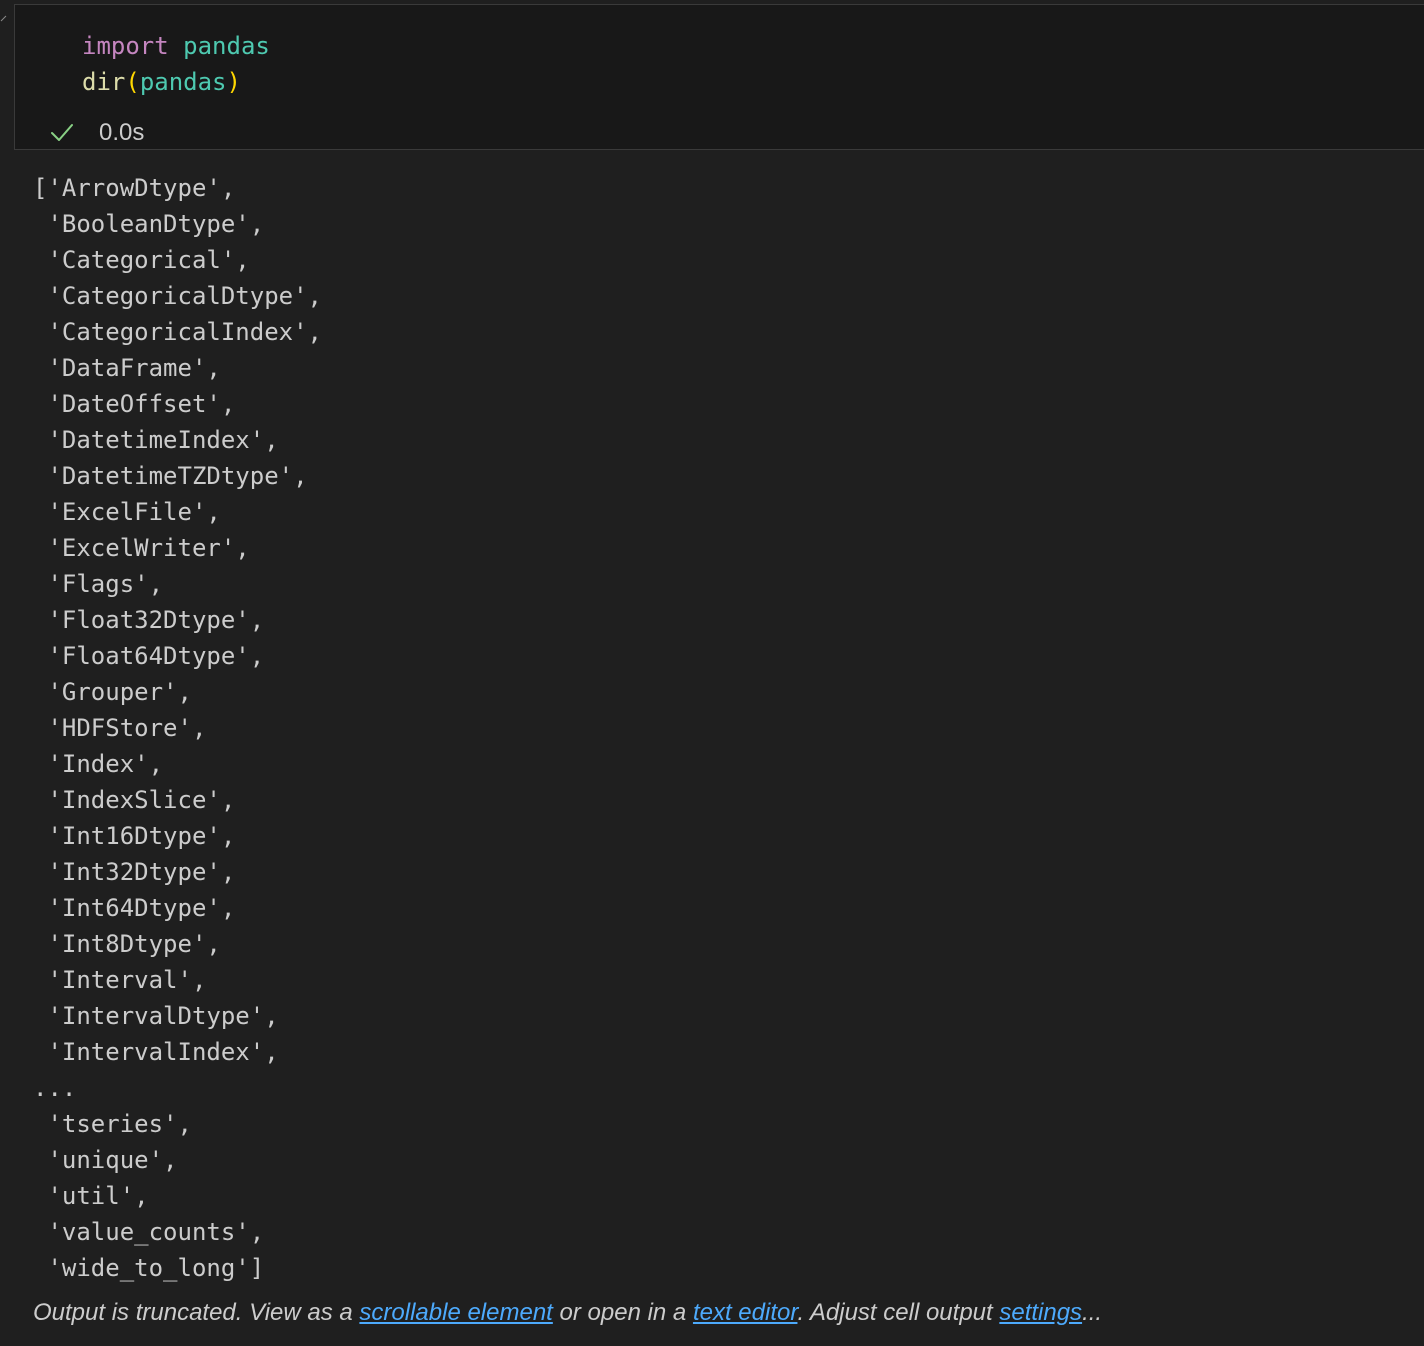 The image size is (1424, 1346). I want to click on output-line: 'DatetimeIndex',, so click(156, 440).